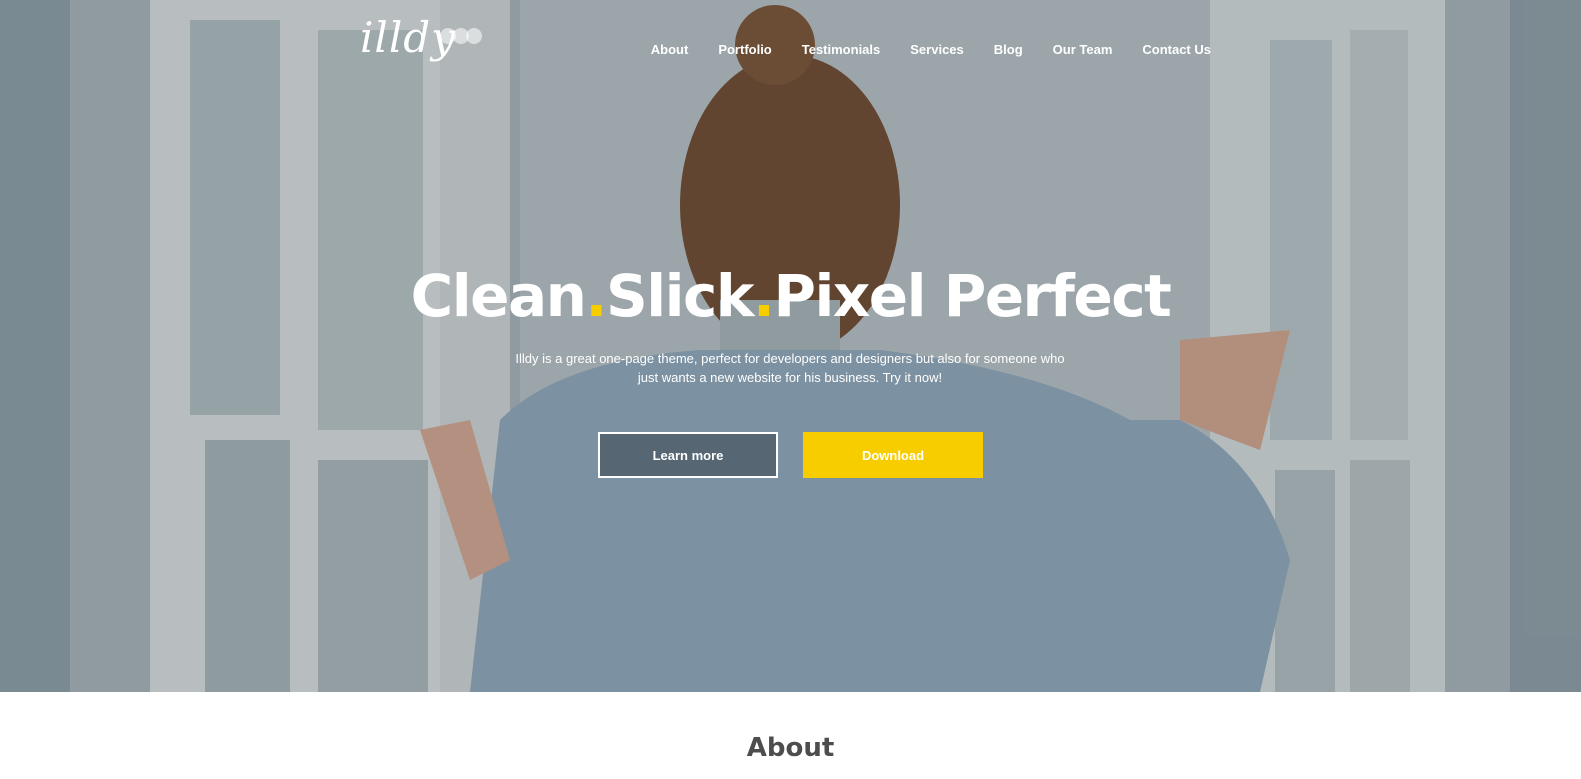 This screenshot has width=1581, height=779. I want to click on illdy-logo: illdy, so click(421, 41).